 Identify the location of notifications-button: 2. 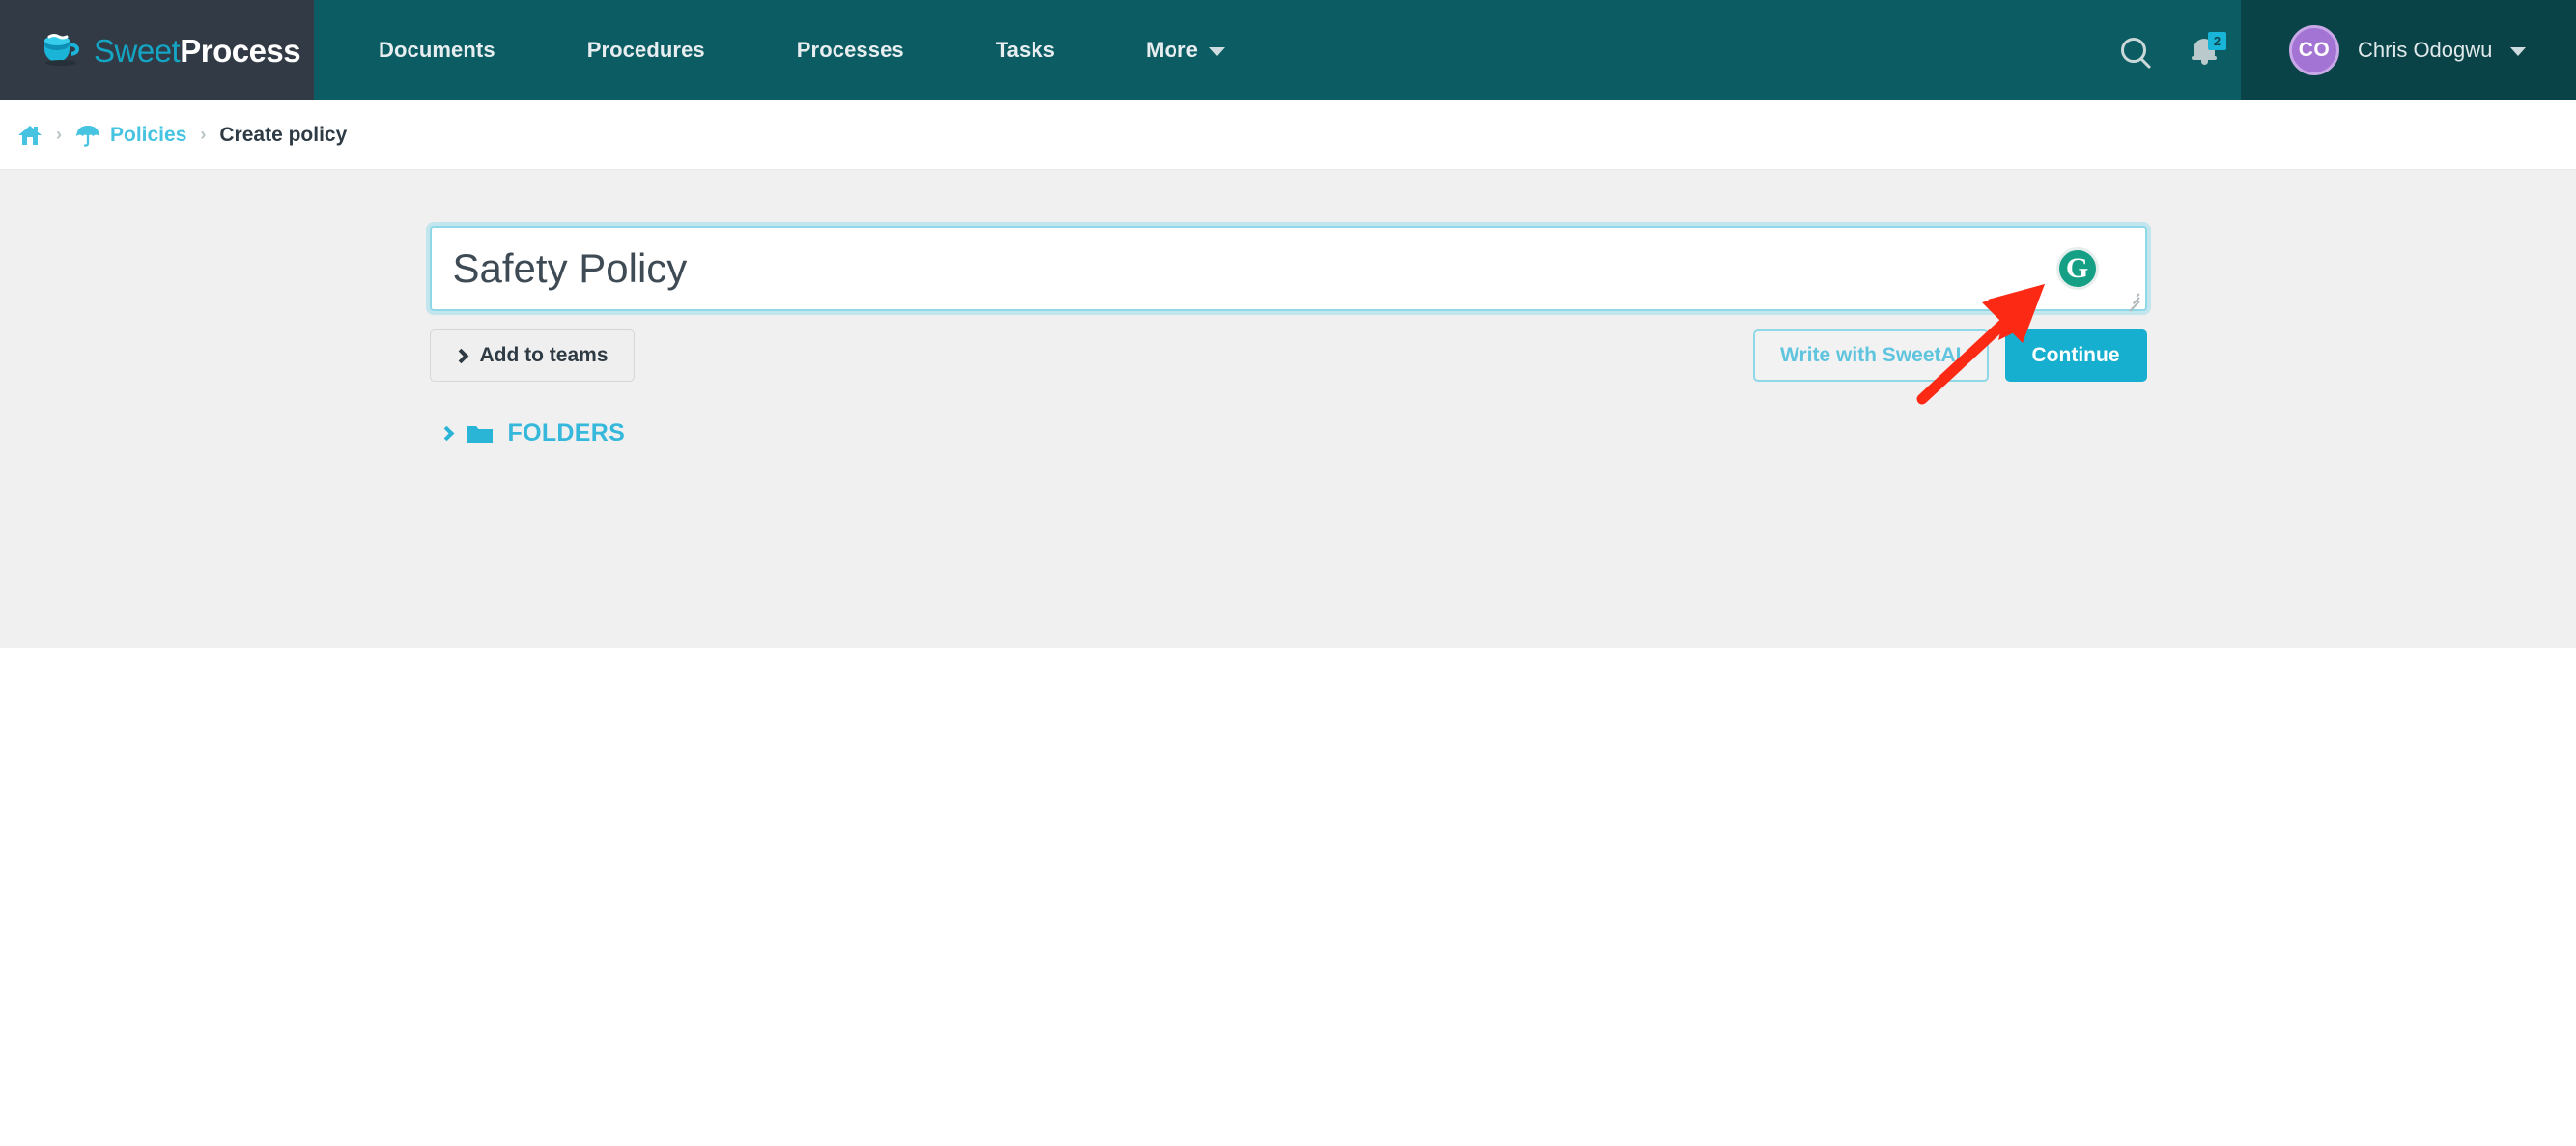
(2205, 50).